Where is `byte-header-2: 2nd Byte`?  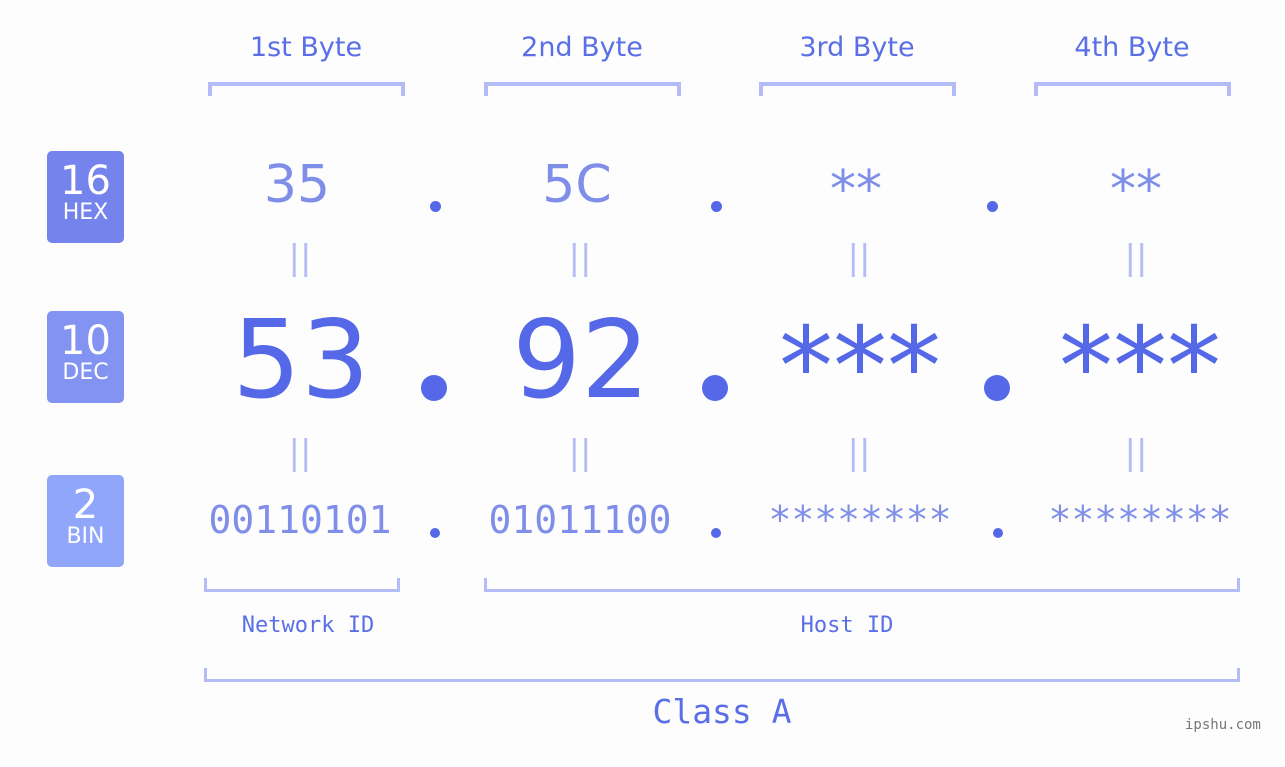
byte-header-2: 2nd Byte is located at coordinates (582, 47).